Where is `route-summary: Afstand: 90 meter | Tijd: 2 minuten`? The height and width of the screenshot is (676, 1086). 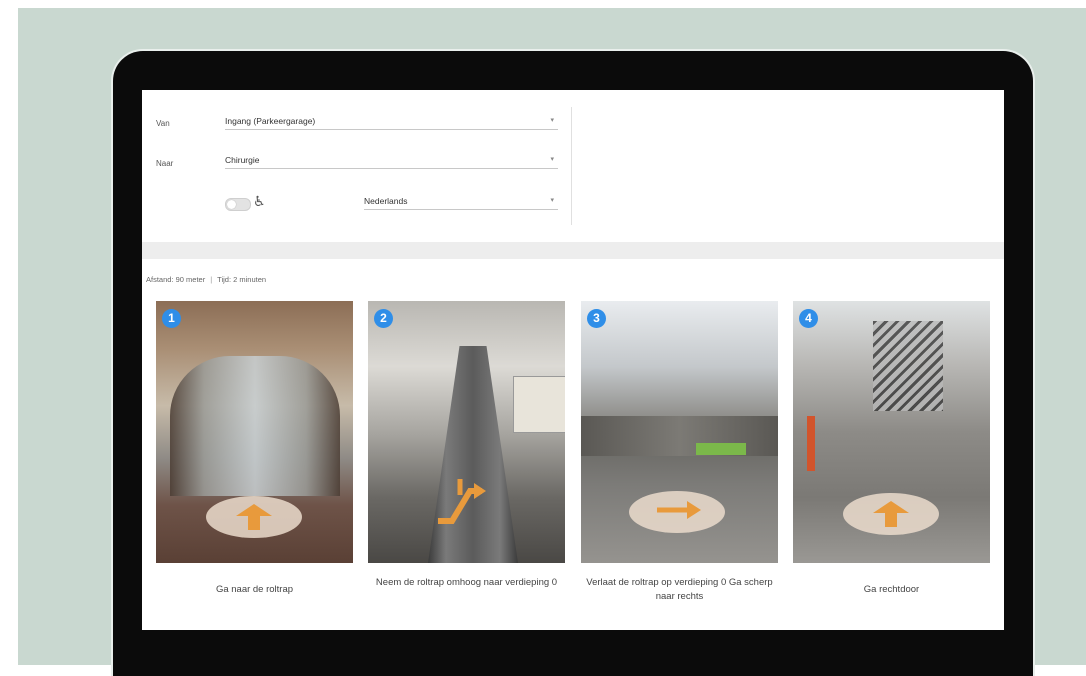
route-summary: Afstand: 90 meter | Tijd: 2 minuten is located at coordinates (206, 279).